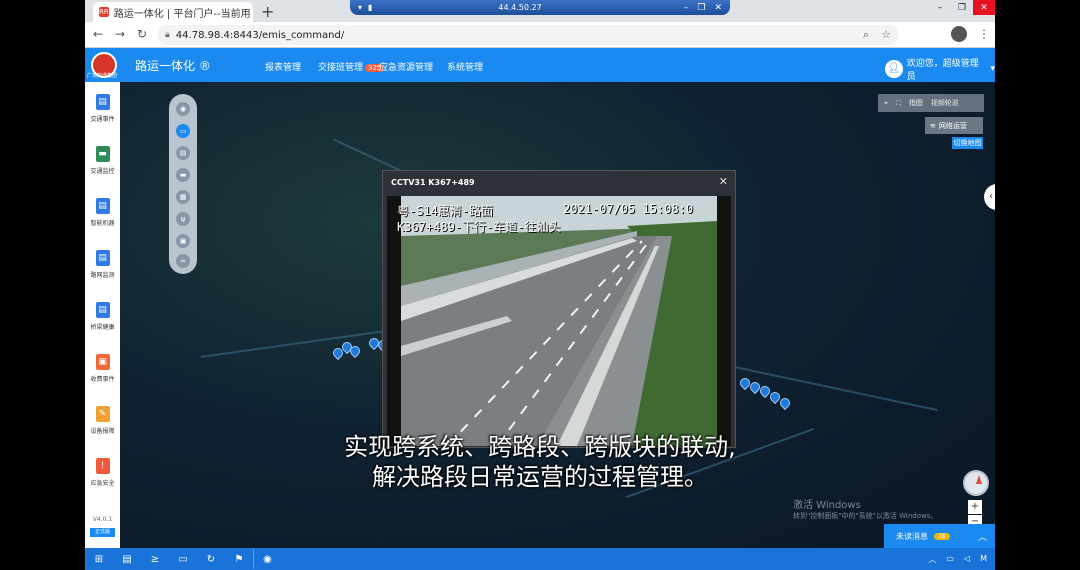  I want to click on sidebar-item-device-fault: ✎ 设备报障, so click(102, 420).